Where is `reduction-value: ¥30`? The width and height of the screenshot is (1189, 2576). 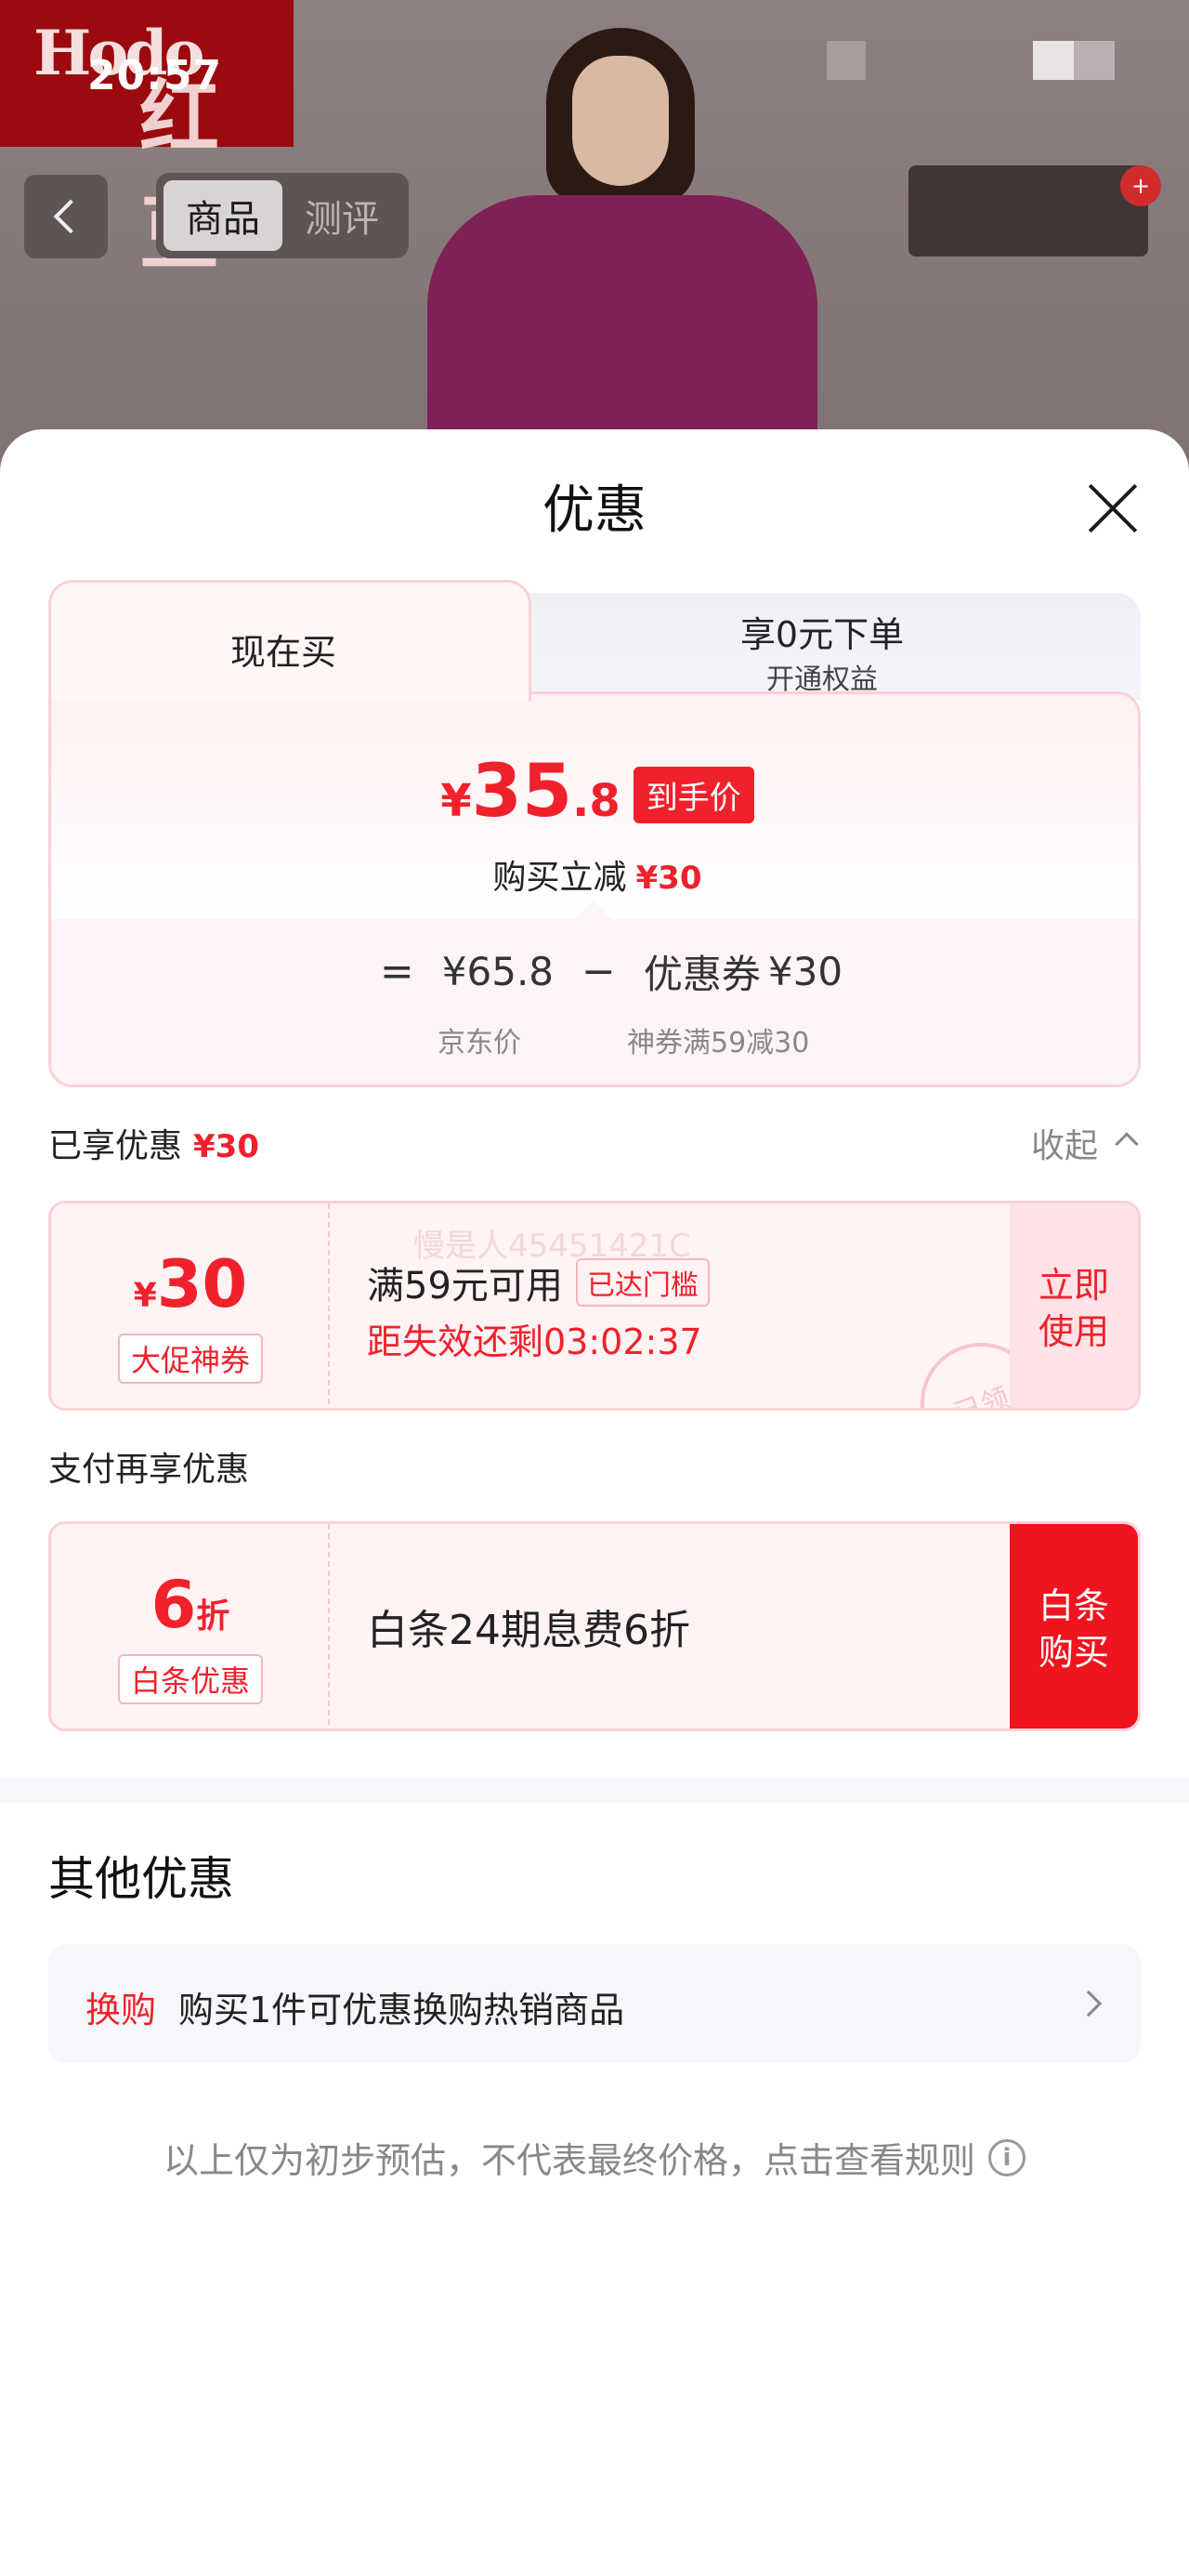 reduction-value: ¥30 is located at coordinates (668, 878).